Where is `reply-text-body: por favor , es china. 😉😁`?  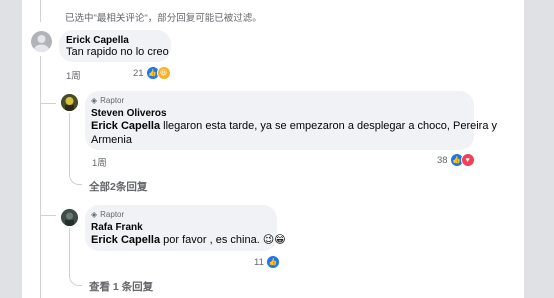
reply-text-body: por favor , es china. 😉😁 is located at coordinates (223, 240).